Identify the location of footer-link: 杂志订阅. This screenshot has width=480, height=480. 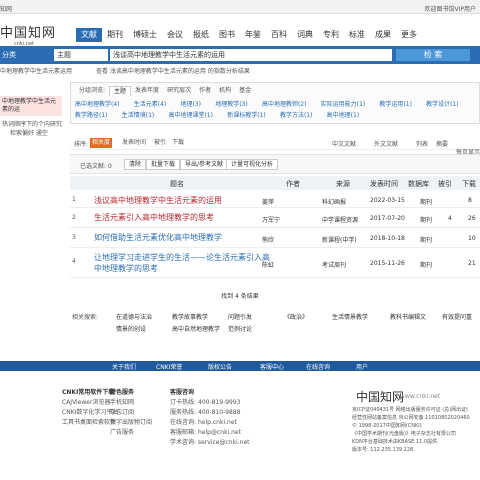
(131, 413).